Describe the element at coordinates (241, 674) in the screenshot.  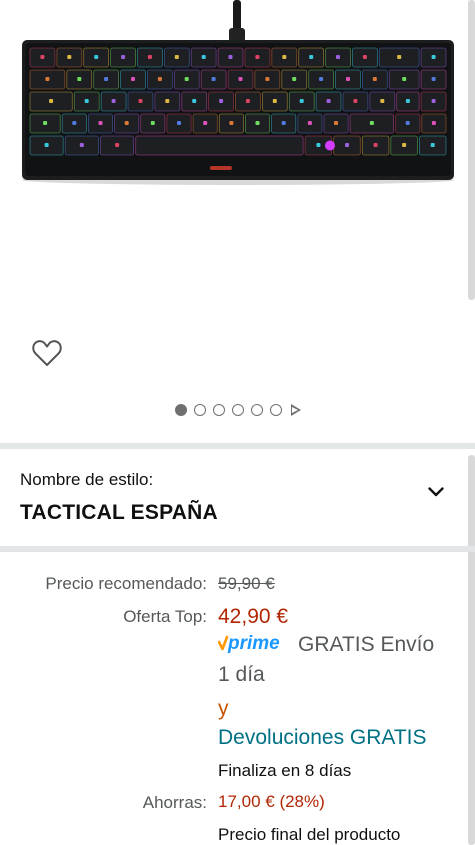
I see `prime-delivery-day: 1 día` at that location.